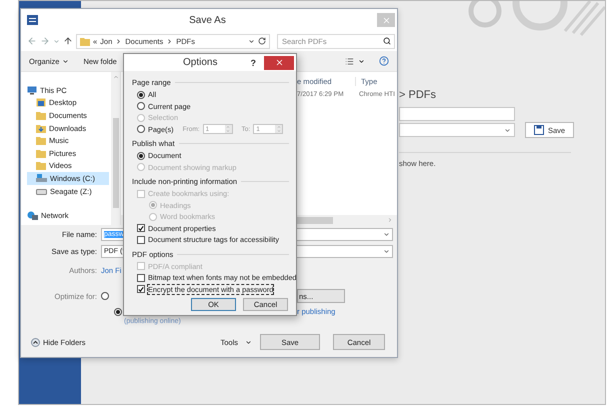 This screenshot has width=612, height=410. What do you see at coordinates (418, 95) in the screenshot?
I see `folder-path: > PDFs` at bounding box center [418, 95].